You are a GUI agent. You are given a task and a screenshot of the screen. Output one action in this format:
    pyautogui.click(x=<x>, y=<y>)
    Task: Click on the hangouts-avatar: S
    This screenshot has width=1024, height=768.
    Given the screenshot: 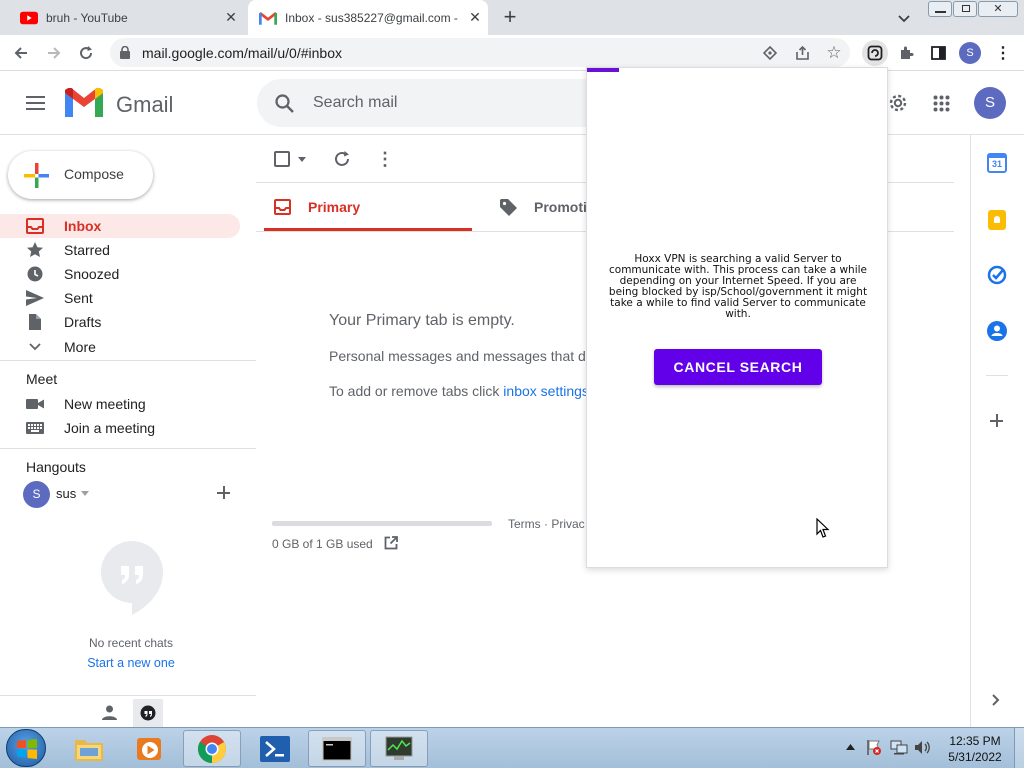 What is the action you would take?
    pyautogui.click(x=36, y=494)
    